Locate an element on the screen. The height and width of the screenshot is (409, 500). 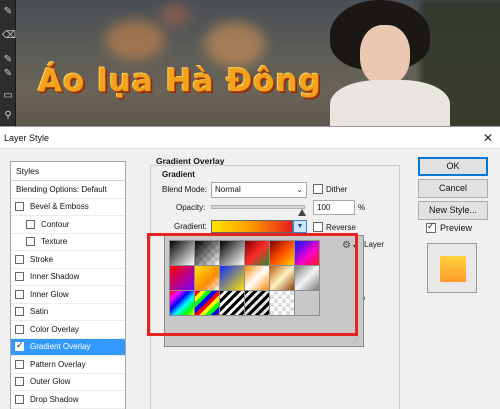
style-item: Bevel & Emboss is located at coordinates (68, 207).